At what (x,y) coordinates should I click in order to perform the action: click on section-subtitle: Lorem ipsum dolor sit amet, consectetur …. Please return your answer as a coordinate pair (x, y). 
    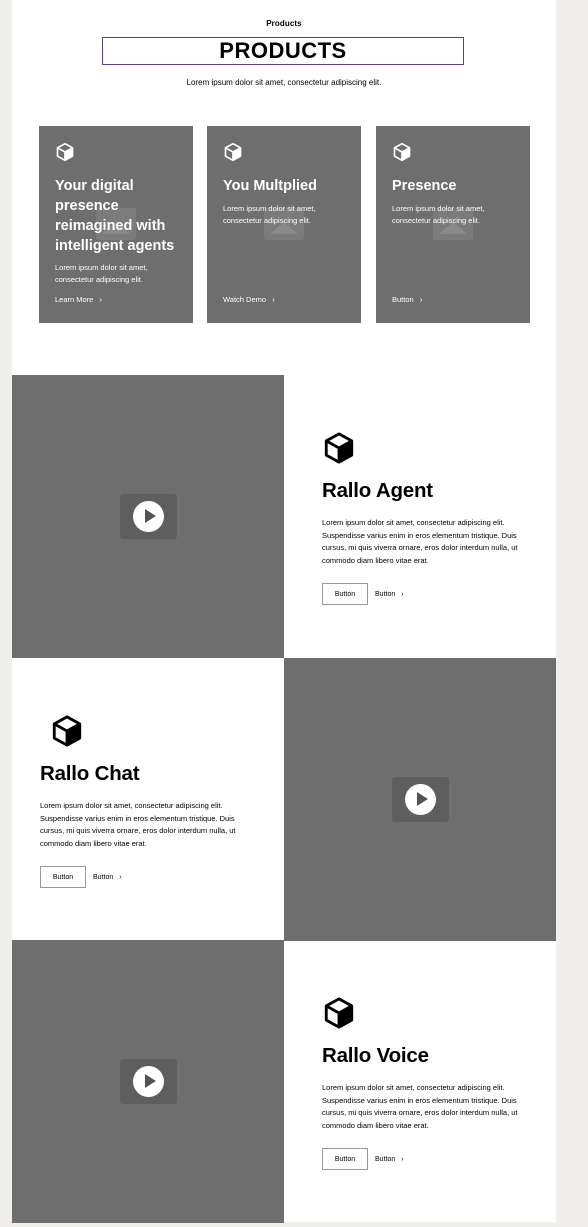
    Looking at the image, I should click on (284, 82).